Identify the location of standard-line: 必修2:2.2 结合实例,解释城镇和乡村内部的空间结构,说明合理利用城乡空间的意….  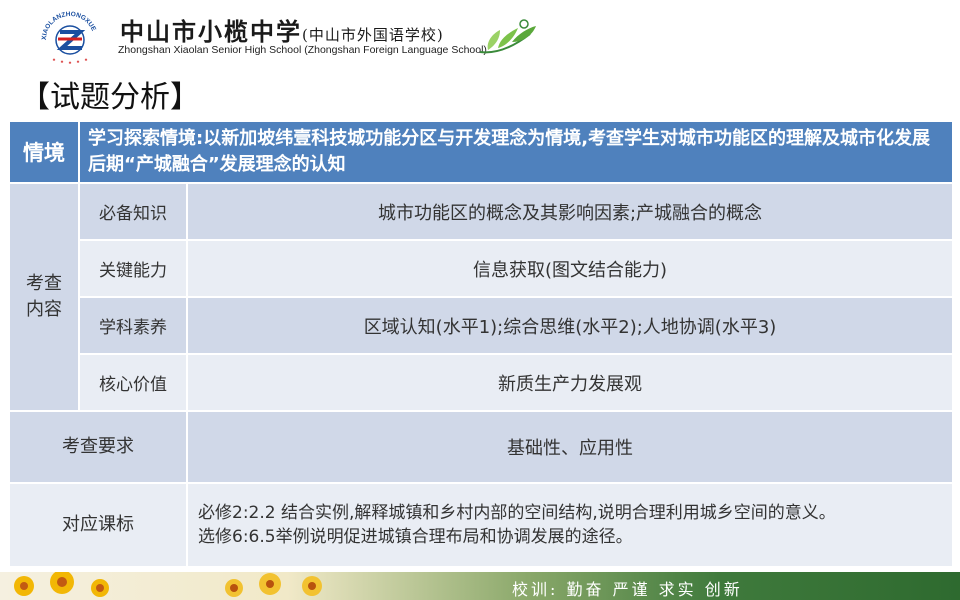
(517, 513).